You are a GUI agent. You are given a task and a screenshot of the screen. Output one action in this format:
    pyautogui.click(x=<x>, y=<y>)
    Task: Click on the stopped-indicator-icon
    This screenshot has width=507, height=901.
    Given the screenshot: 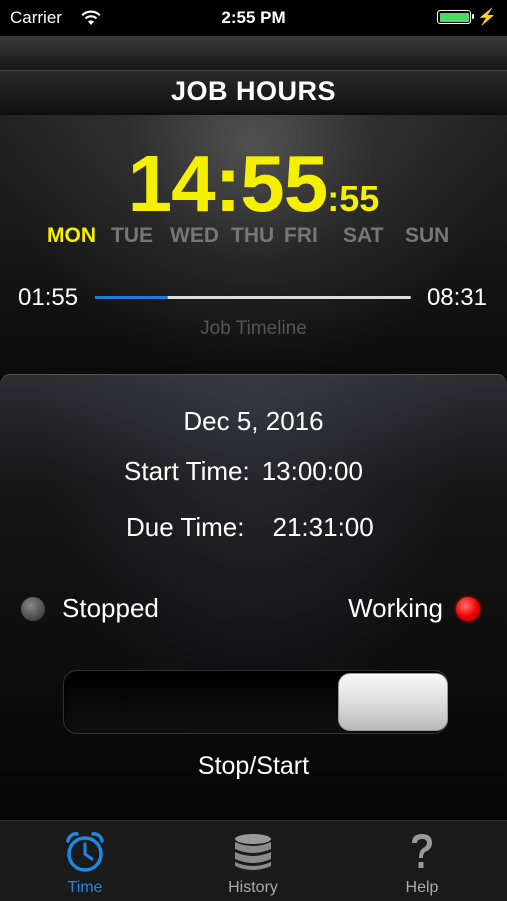 What is the action you would take?
    pyautogui.click(x=33, y=609)
    